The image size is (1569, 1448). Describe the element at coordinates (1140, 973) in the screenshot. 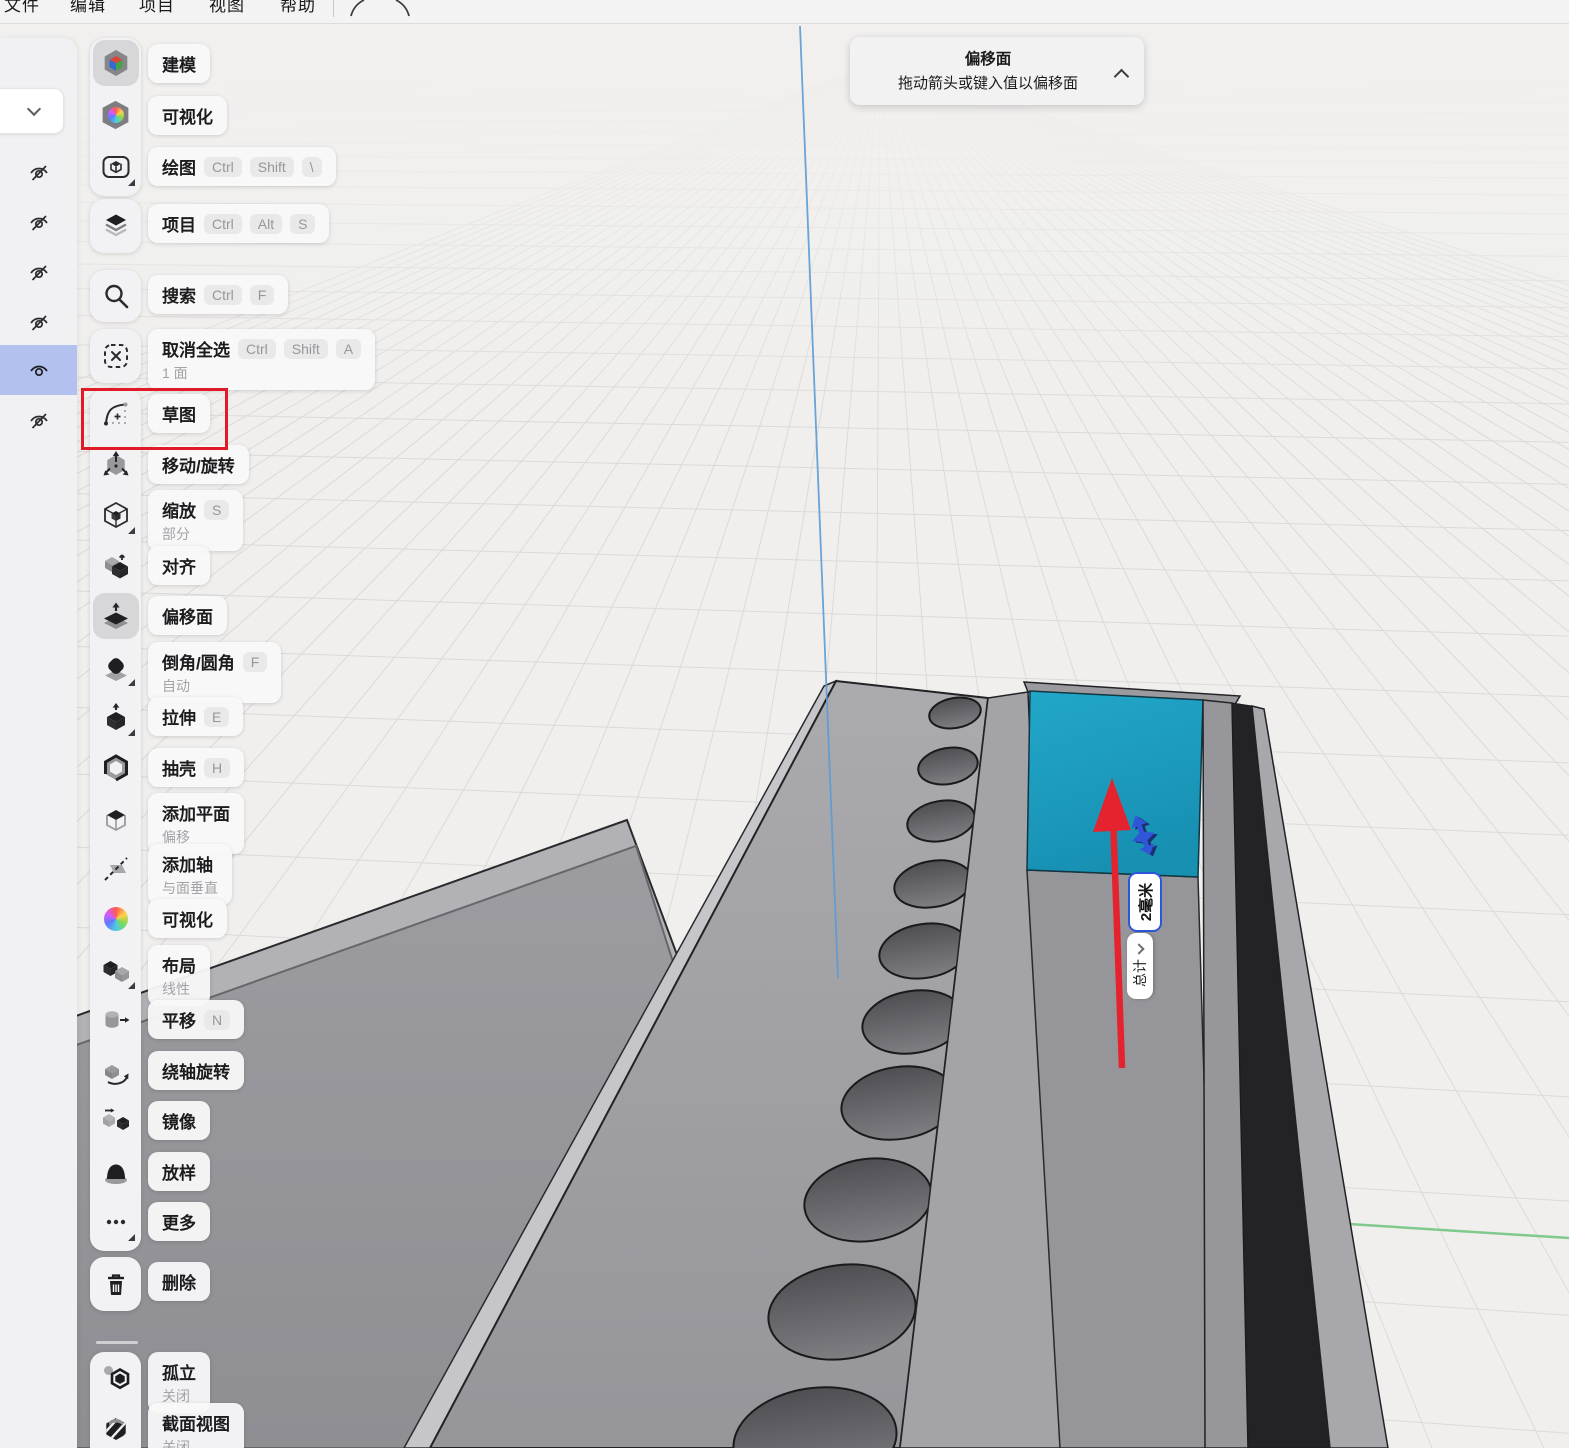

I see `offset-total-text: 总计` at that location.